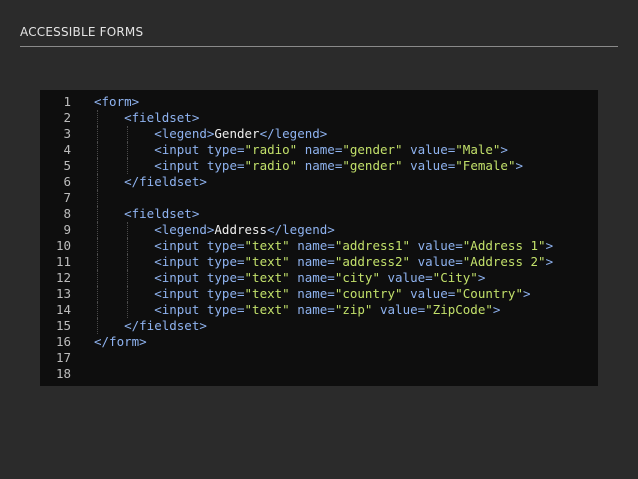  I want to click on code-line: 9 <legend>Address</legend>, so click(319, 230).